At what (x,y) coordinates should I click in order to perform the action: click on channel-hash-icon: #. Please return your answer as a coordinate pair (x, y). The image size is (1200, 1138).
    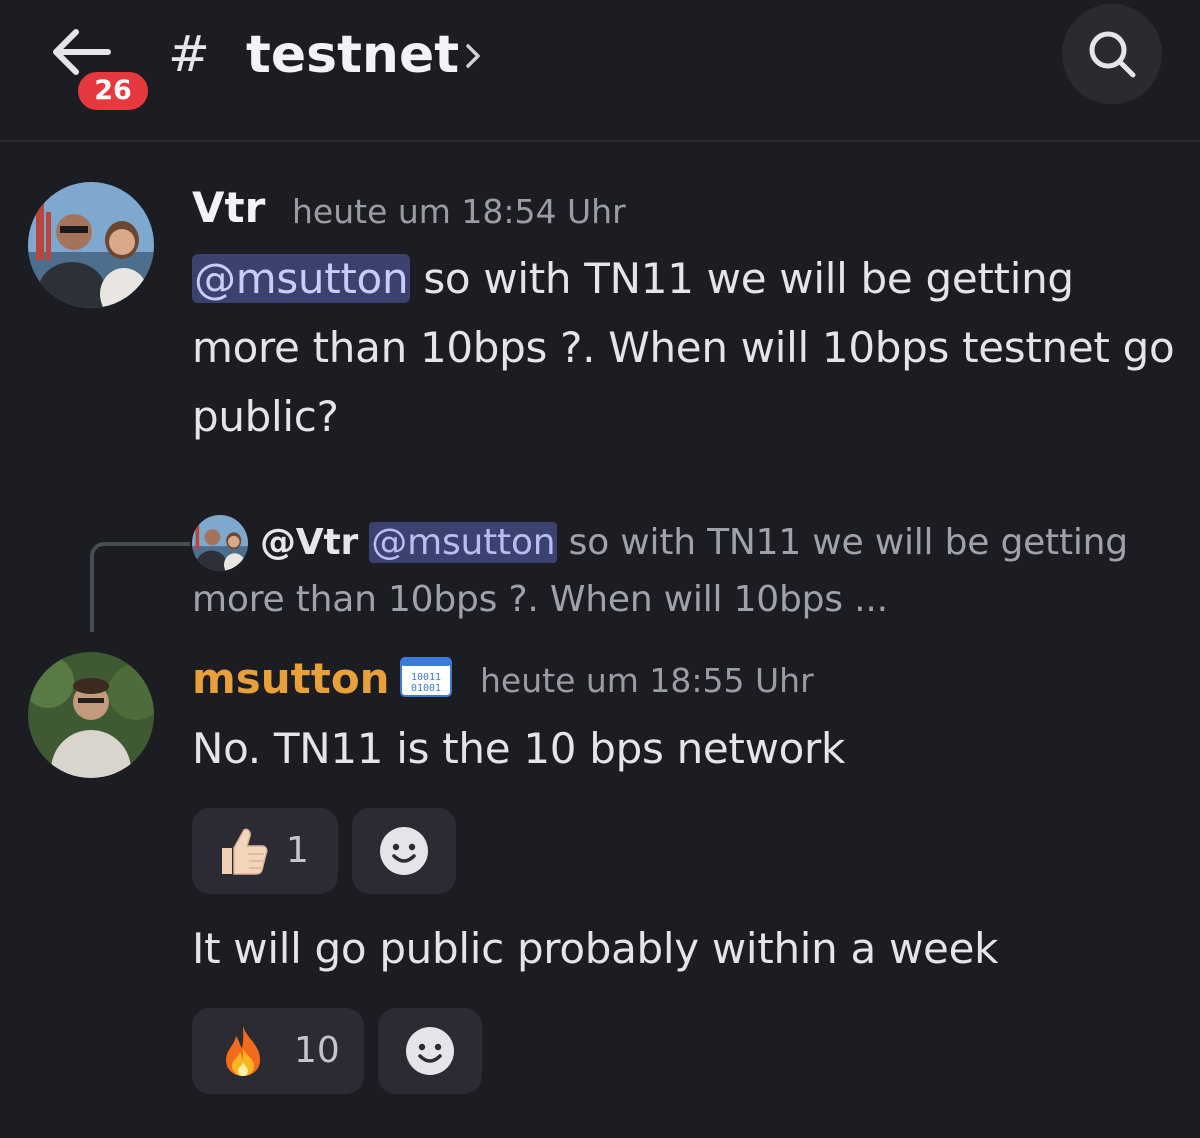
    Looking at the image, I should click on (189, 54).